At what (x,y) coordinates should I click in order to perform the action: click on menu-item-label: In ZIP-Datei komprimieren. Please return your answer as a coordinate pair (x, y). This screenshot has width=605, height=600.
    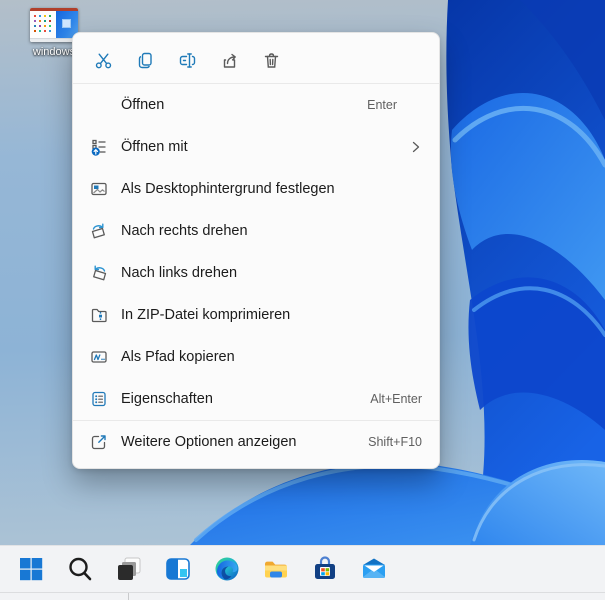
    Looking at the image, I should click on (206, 315).